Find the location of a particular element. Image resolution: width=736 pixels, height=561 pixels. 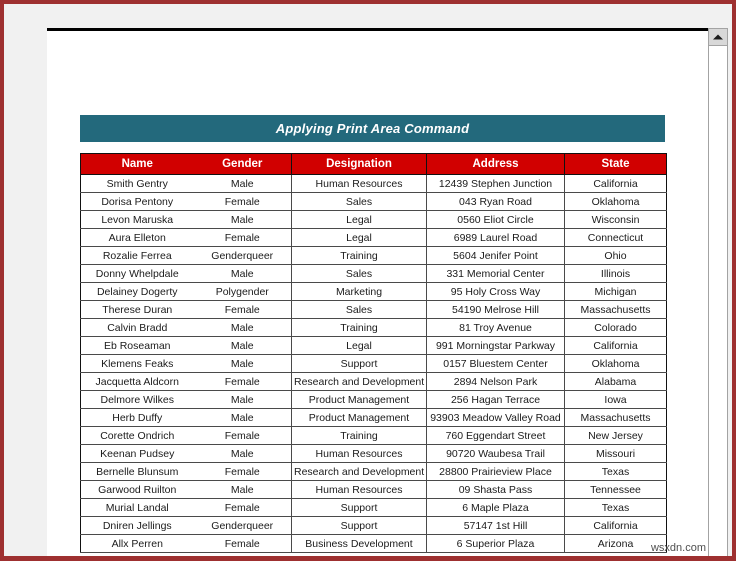

scrollbar-track is located at coordinates (718, 301).